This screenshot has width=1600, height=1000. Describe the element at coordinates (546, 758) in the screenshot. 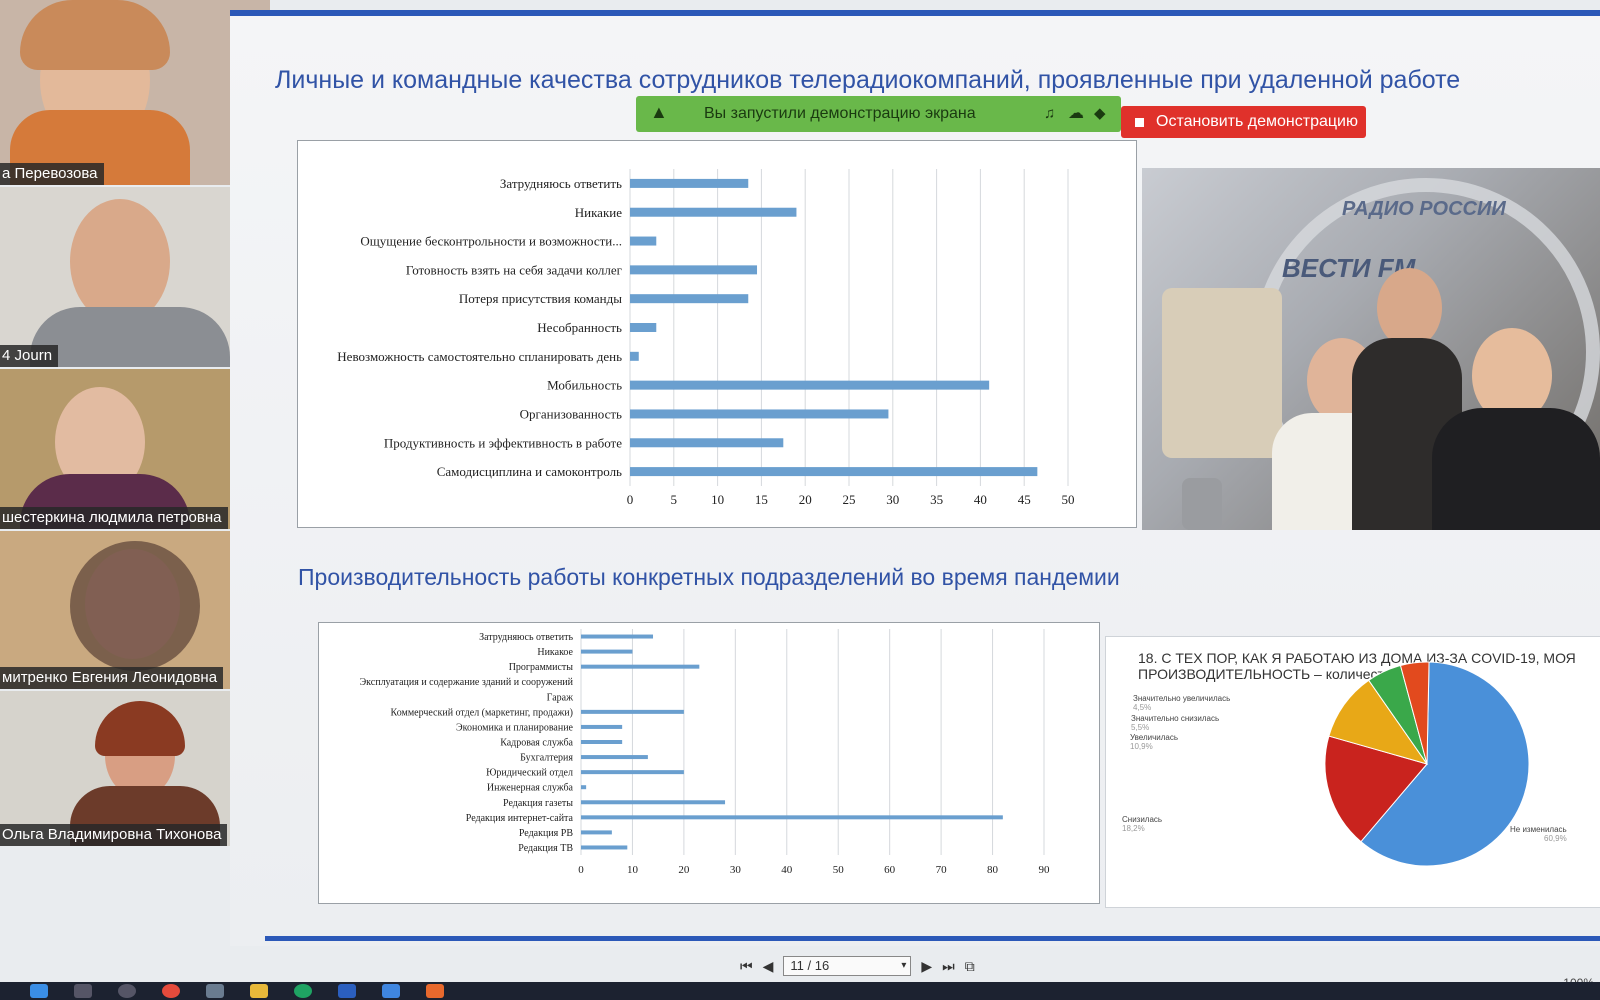

I see `category-label: Бухгалтерия` at that location.